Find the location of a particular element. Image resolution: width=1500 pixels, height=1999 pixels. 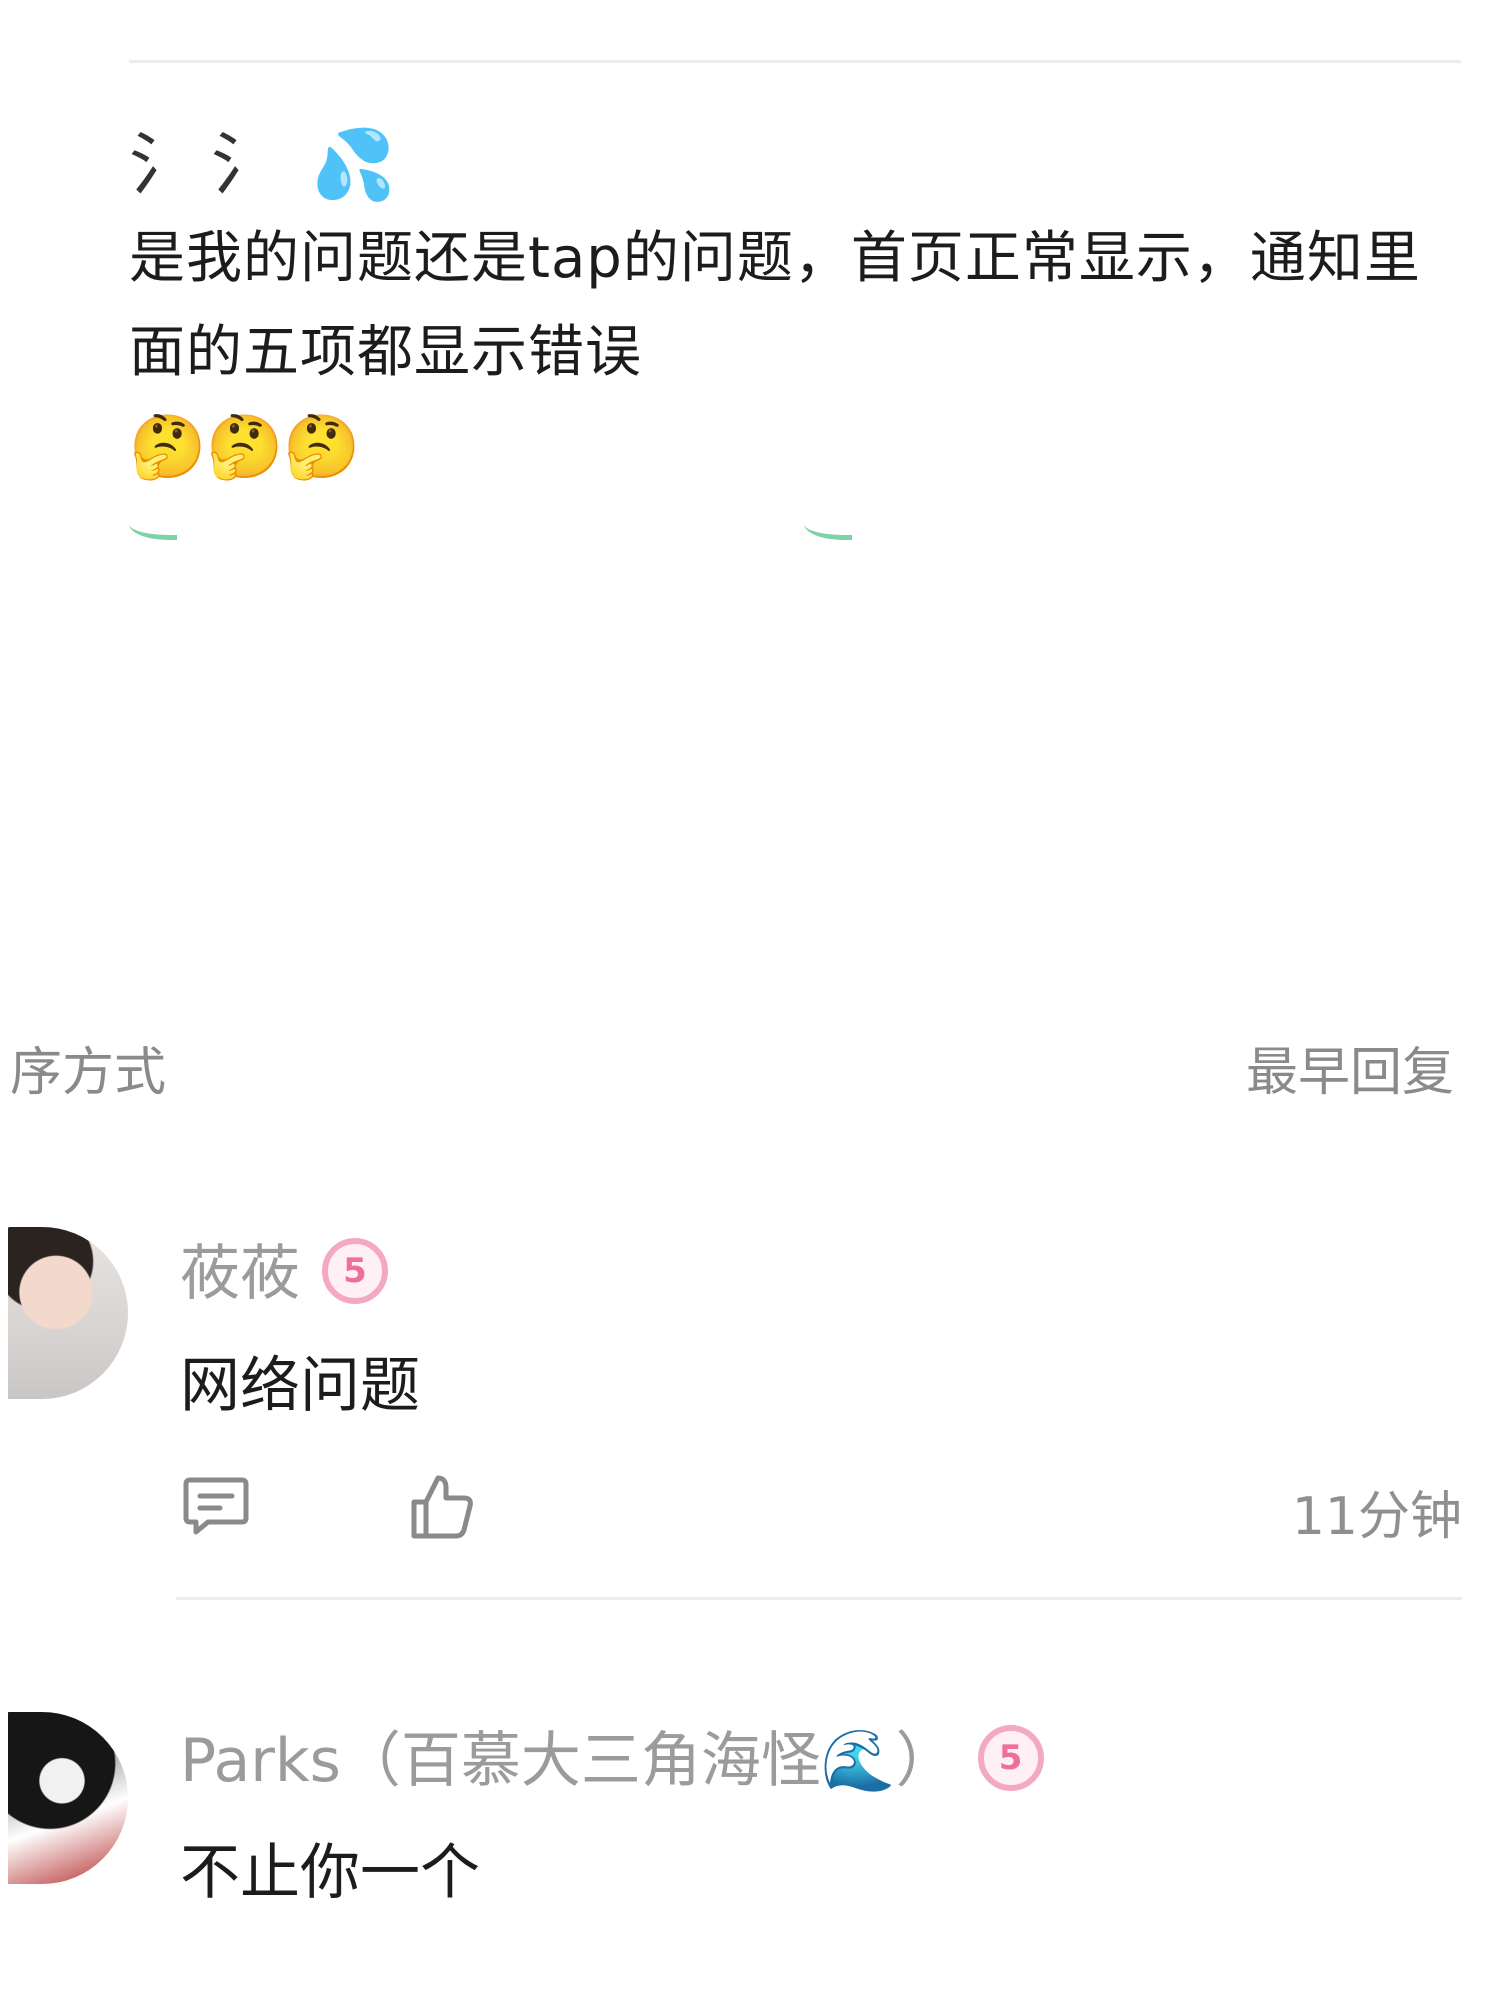

comment-username: Parks（百慕大三角海怪🌊） is located at coordinates (568, 1761).